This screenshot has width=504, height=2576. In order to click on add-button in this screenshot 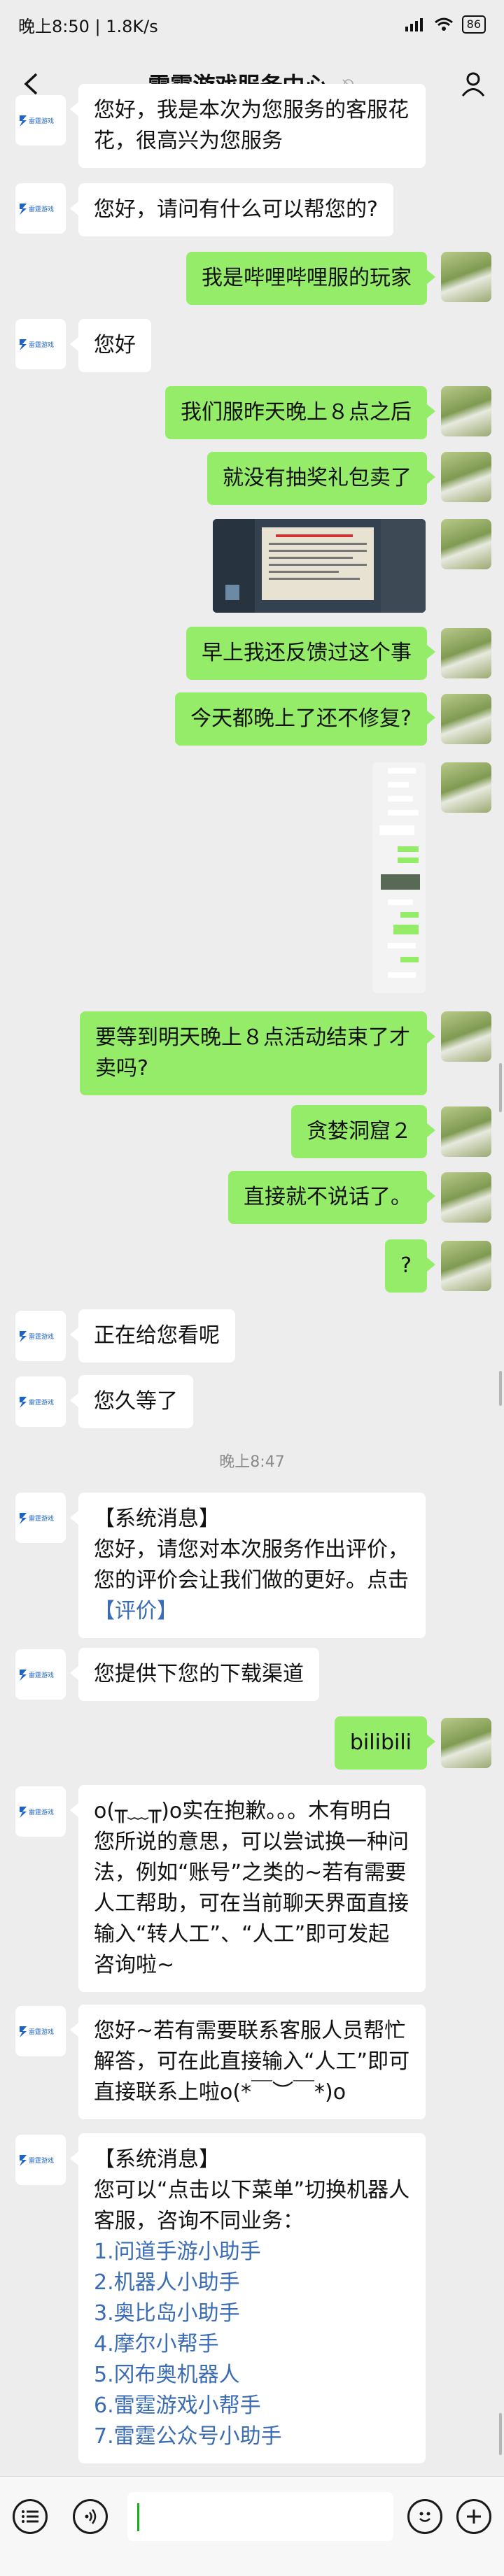, I will do `click(473, 2516)`.